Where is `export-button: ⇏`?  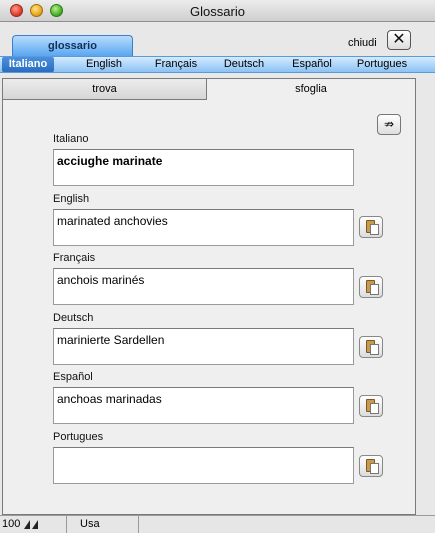
export-button: ⇏ is located at coordinates (389, 124).